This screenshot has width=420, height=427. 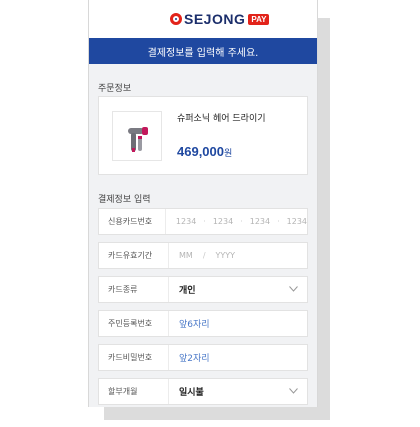 I want to click on installment-select: 할부개월 일시불, so click(x=203, y=391).